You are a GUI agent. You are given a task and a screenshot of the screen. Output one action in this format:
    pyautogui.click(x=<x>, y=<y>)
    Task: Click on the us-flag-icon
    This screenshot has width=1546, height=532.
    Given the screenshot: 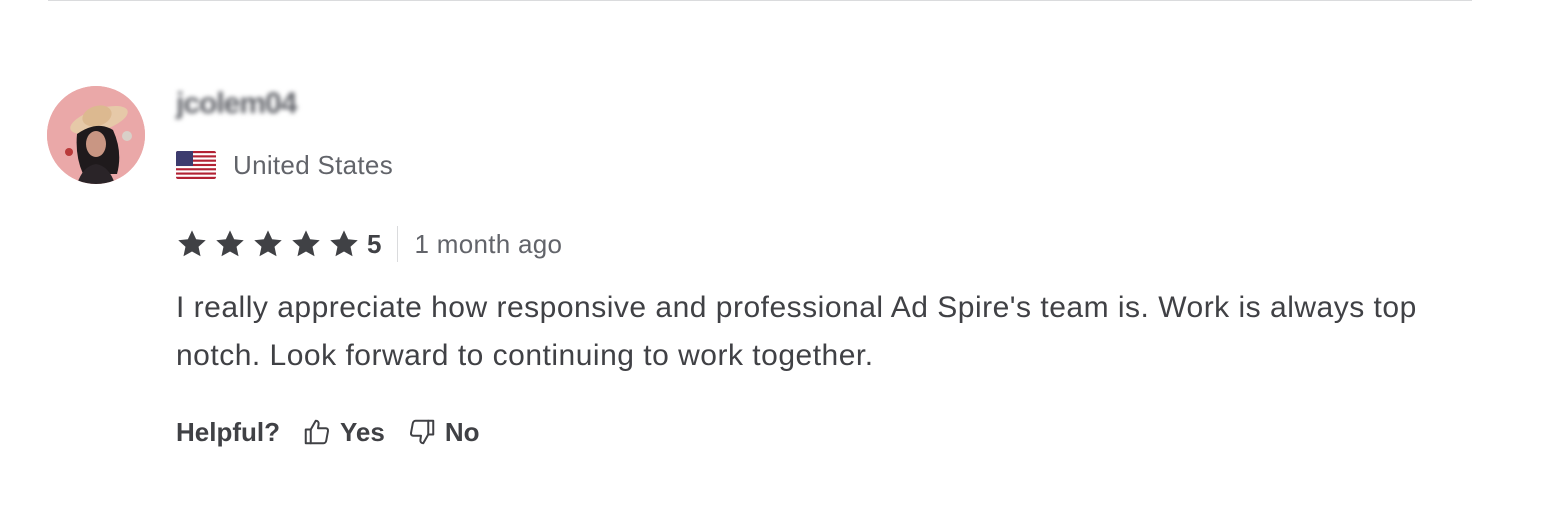 What is the action you would take?
    pyautogui.click(x=196, y=165)
    